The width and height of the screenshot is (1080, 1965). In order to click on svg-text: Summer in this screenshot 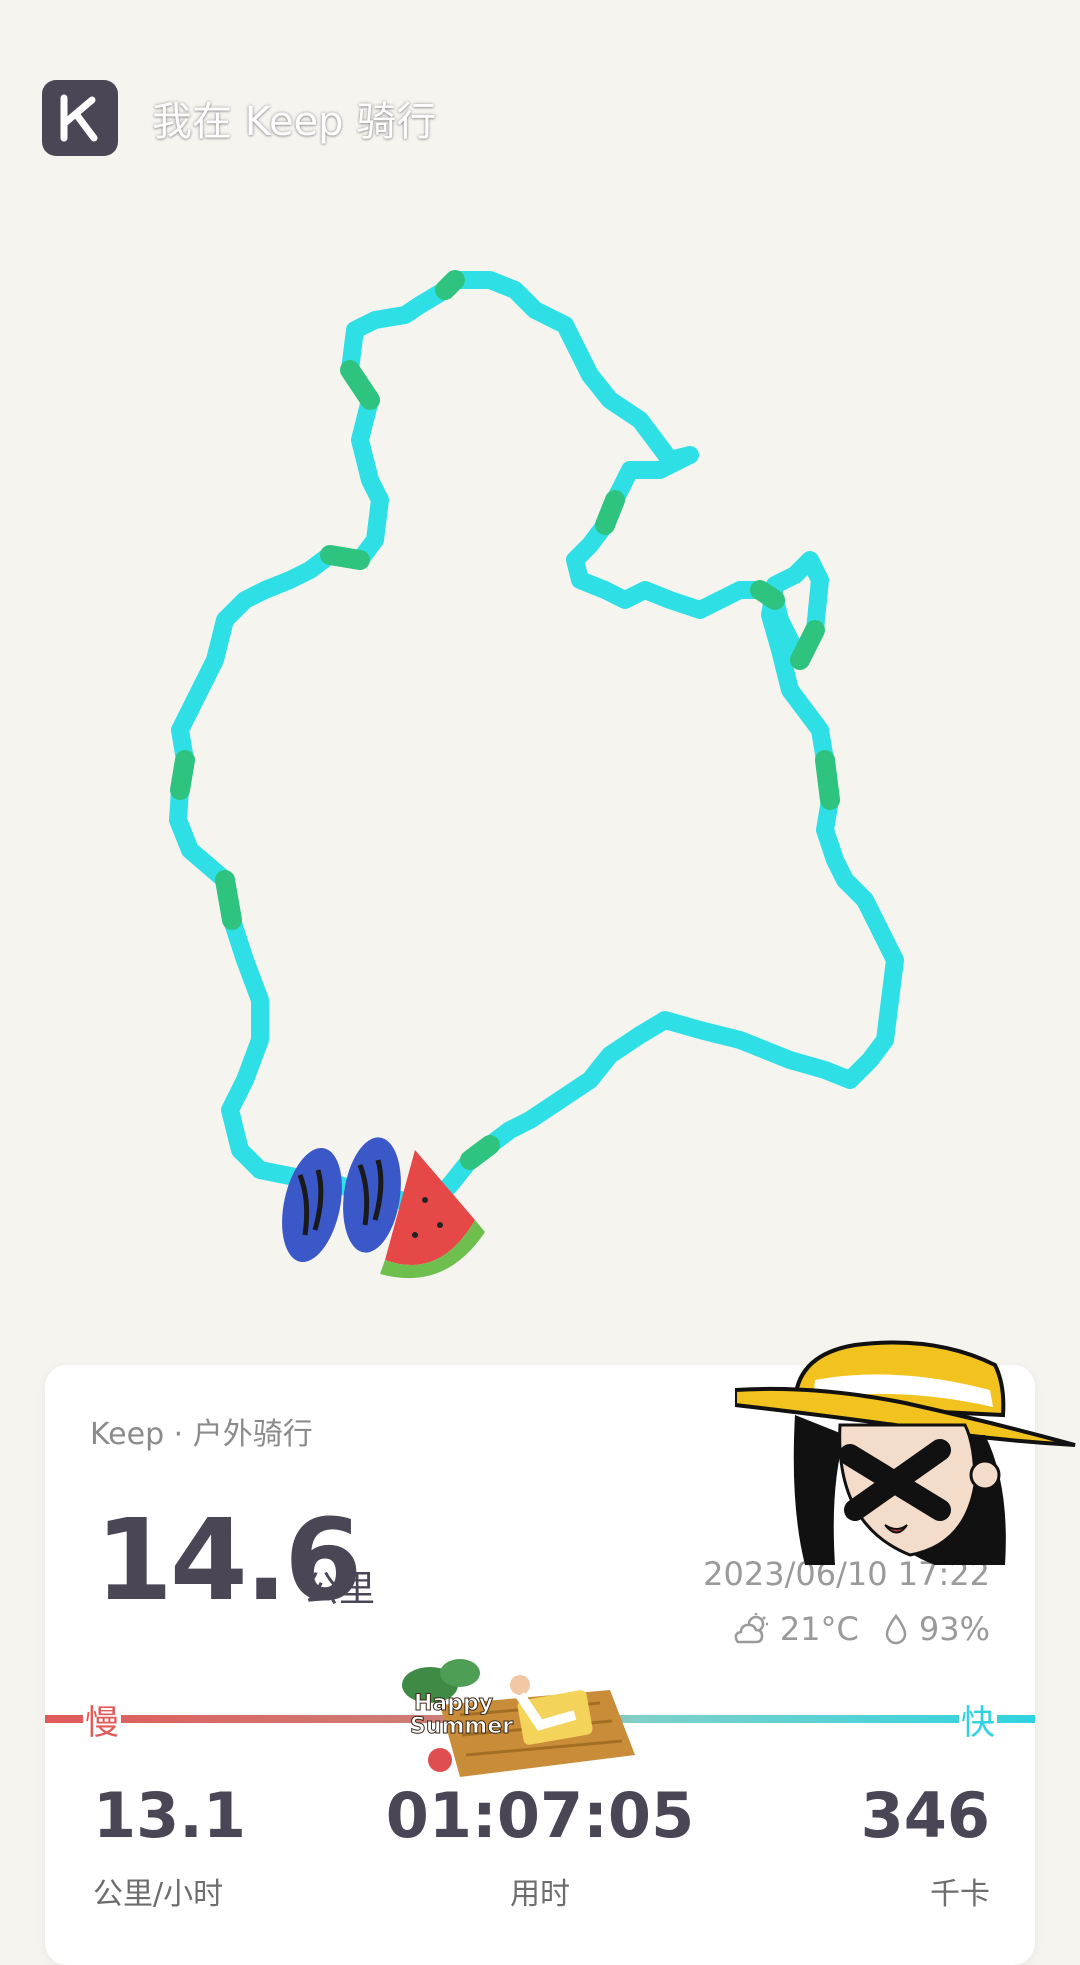, I will do `click(461, 1726)`.